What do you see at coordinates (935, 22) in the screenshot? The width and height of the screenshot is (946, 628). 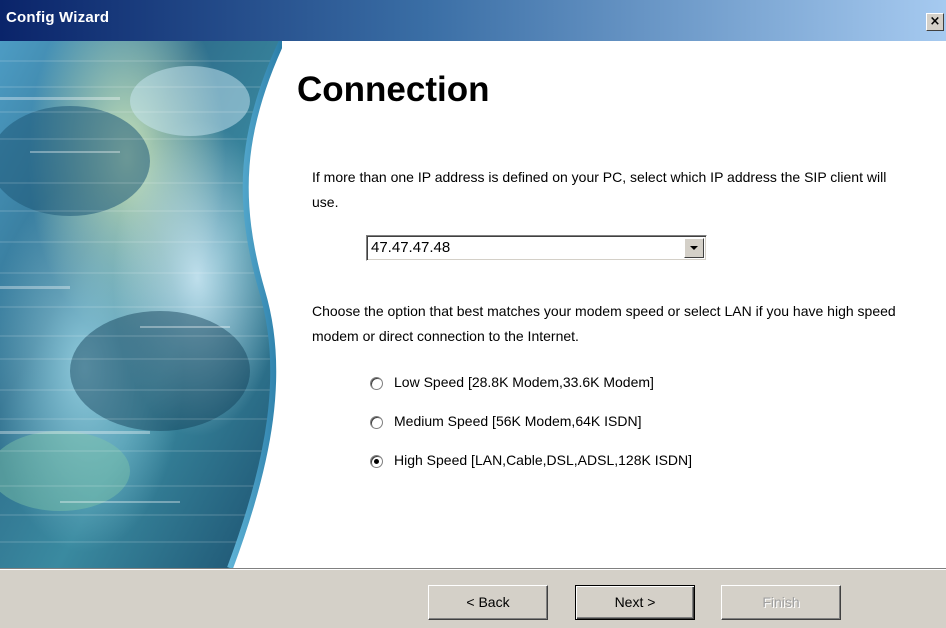 I see `close-button: ×` at bounding box center [935, 22].